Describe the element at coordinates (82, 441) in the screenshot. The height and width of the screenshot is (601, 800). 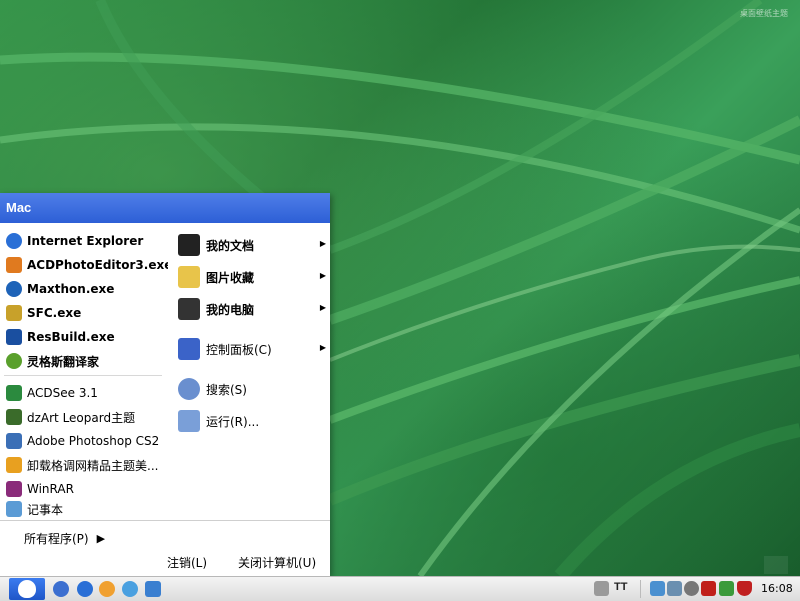
I see `program-photoshop: Adobe Photoshop CS2` at that location.